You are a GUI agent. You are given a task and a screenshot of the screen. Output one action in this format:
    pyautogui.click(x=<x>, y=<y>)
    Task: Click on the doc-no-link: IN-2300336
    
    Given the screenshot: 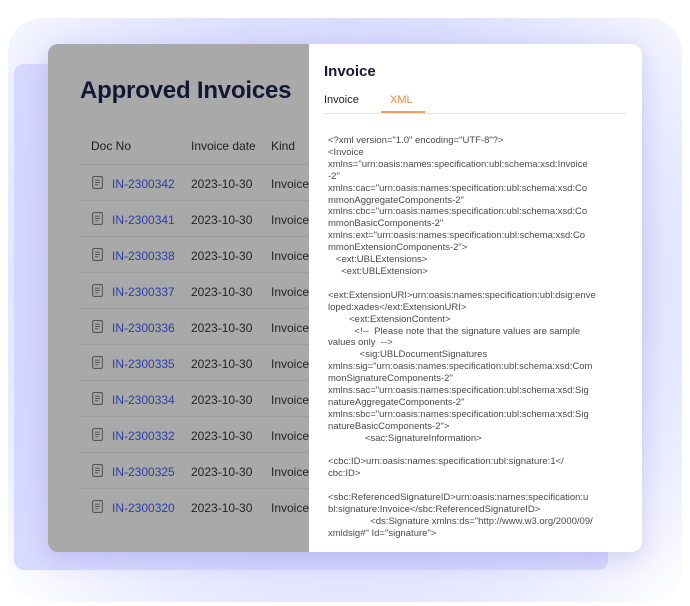 What is the action you would take?
    pyautogui.click(x=143, y=328)
    